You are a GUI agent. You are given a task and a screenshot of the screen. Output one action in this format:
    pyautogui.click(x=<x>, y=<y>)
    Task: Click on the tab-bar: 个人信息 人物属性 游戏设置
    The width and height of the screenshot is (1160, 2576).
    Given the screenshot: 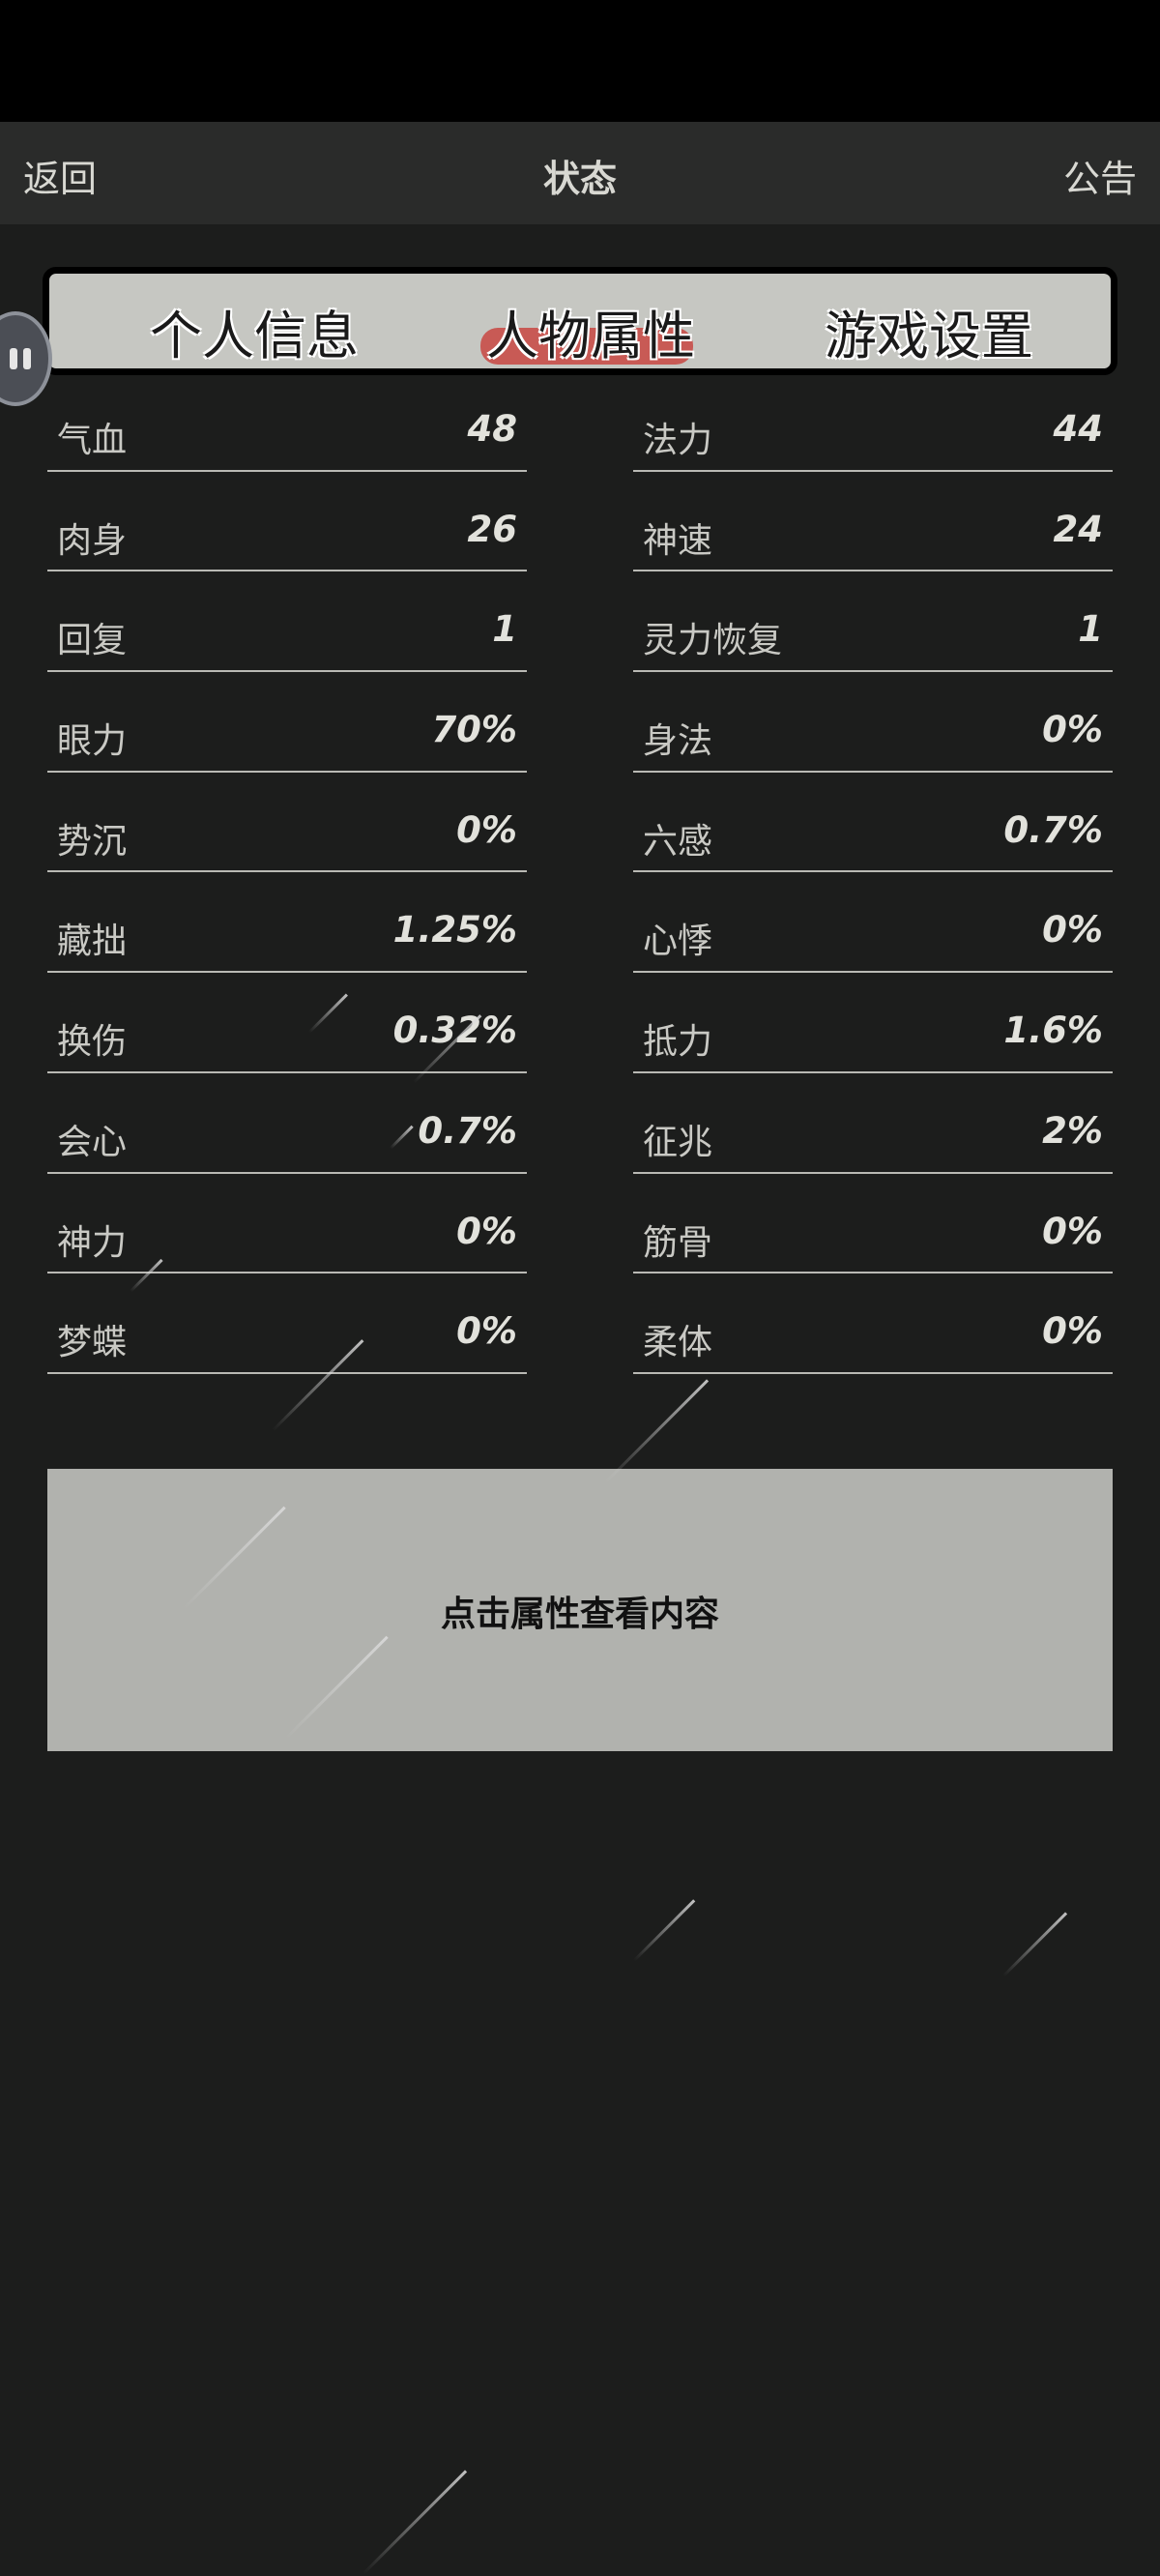 What is the action you would take?
    pyautogui.click(x=580, y=321)
    